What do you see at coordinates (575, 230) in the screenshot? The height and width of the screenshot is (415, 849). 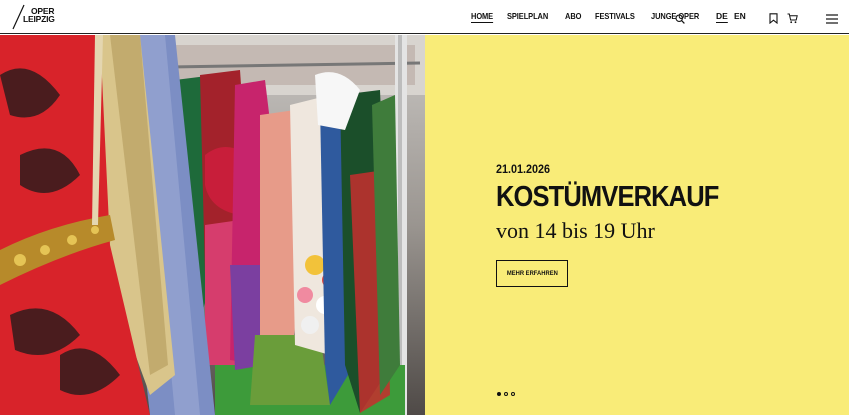 I see `event-time: von 14 bis 19 Uhr` at bounding box center [575, 230].